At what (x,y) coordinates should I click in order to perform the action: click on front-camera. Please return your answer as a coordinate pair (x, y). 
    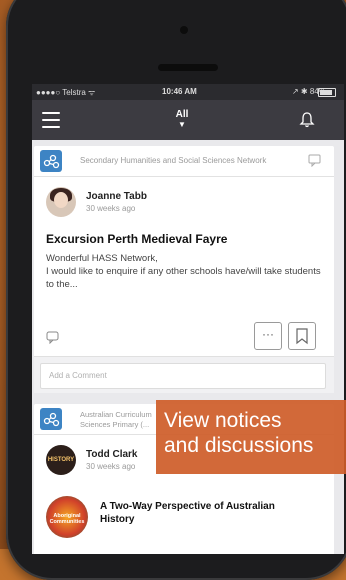
    Looking at the image, I should click on (184, 30).